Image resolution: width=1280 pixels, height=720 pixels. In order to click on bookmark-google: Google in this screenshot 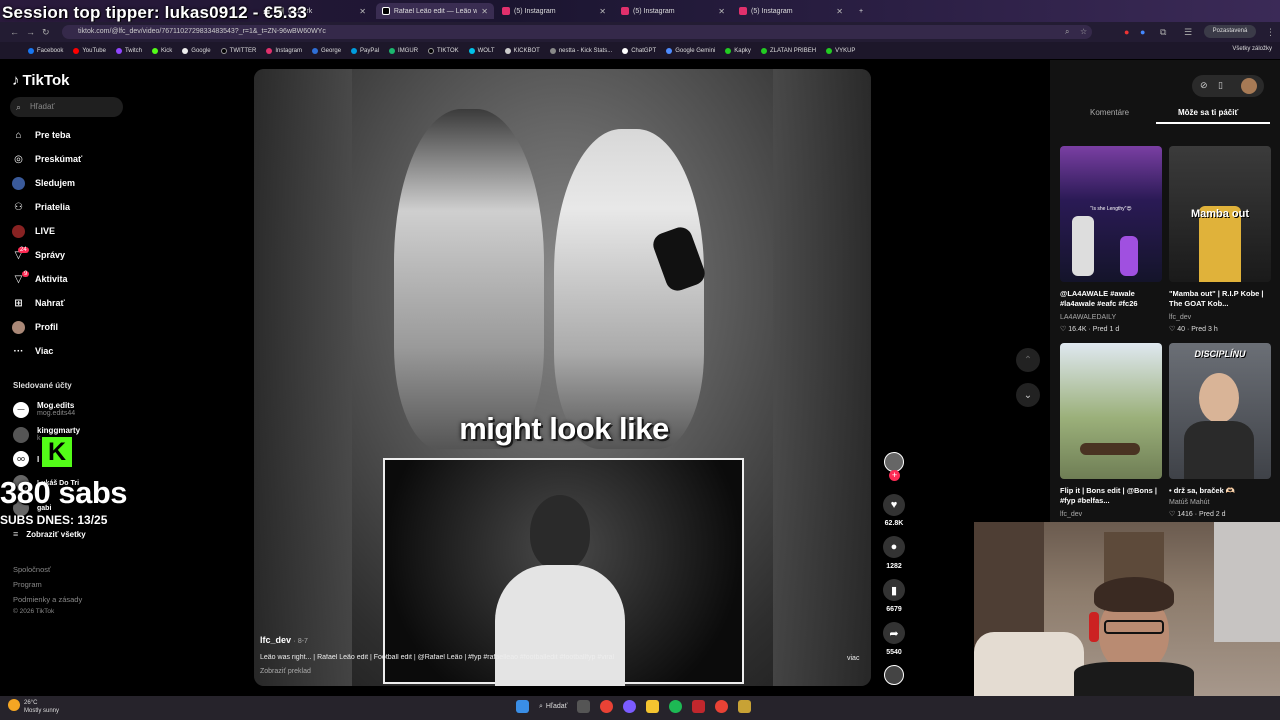, I will do `click(196, 50)`.